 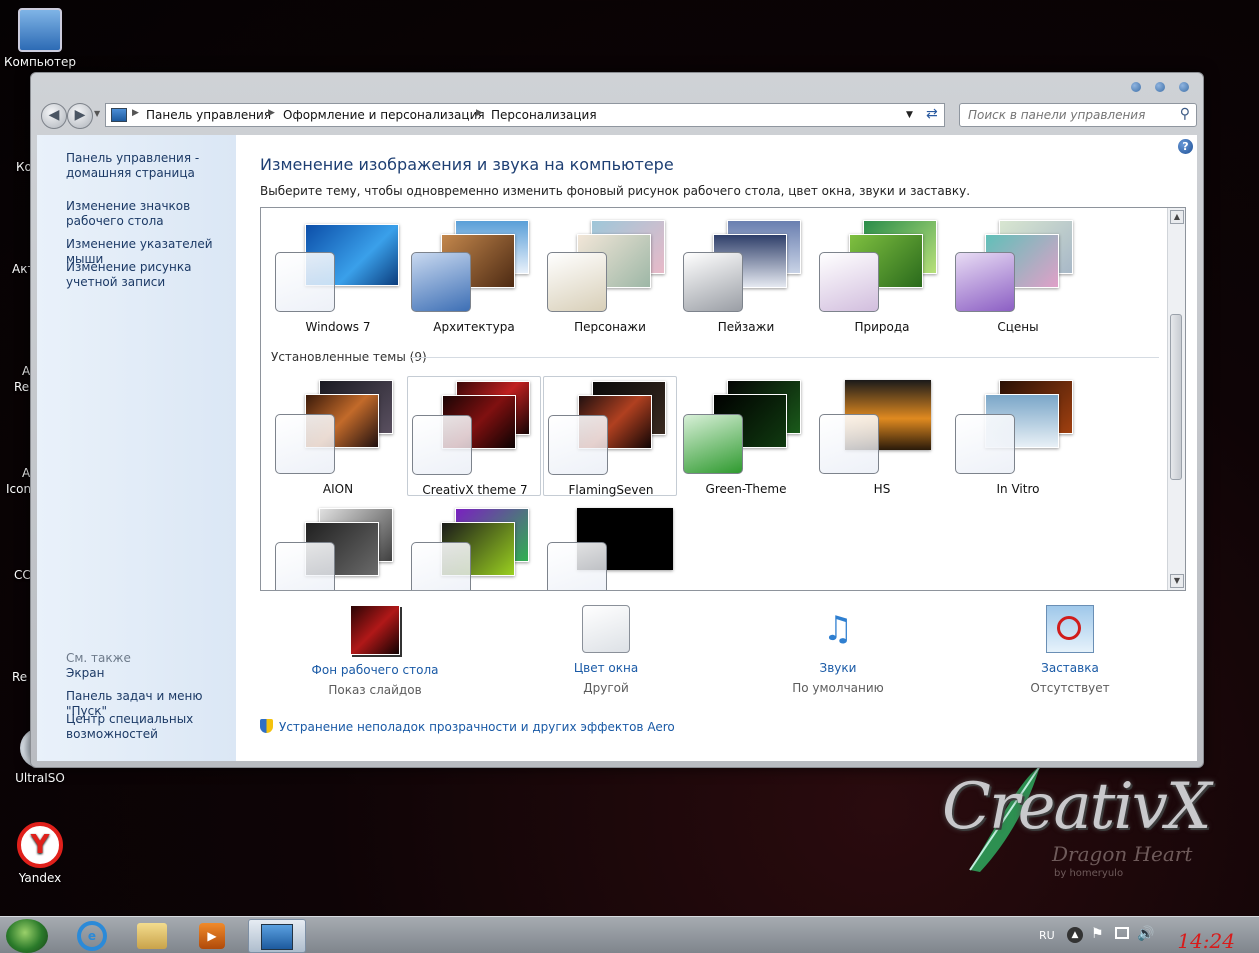 What do you see at coordinates (384, 115) in the screenshot?
I see `breadcrumb-appearance: Оформление и персонализация` at bounding box center [384, 115].